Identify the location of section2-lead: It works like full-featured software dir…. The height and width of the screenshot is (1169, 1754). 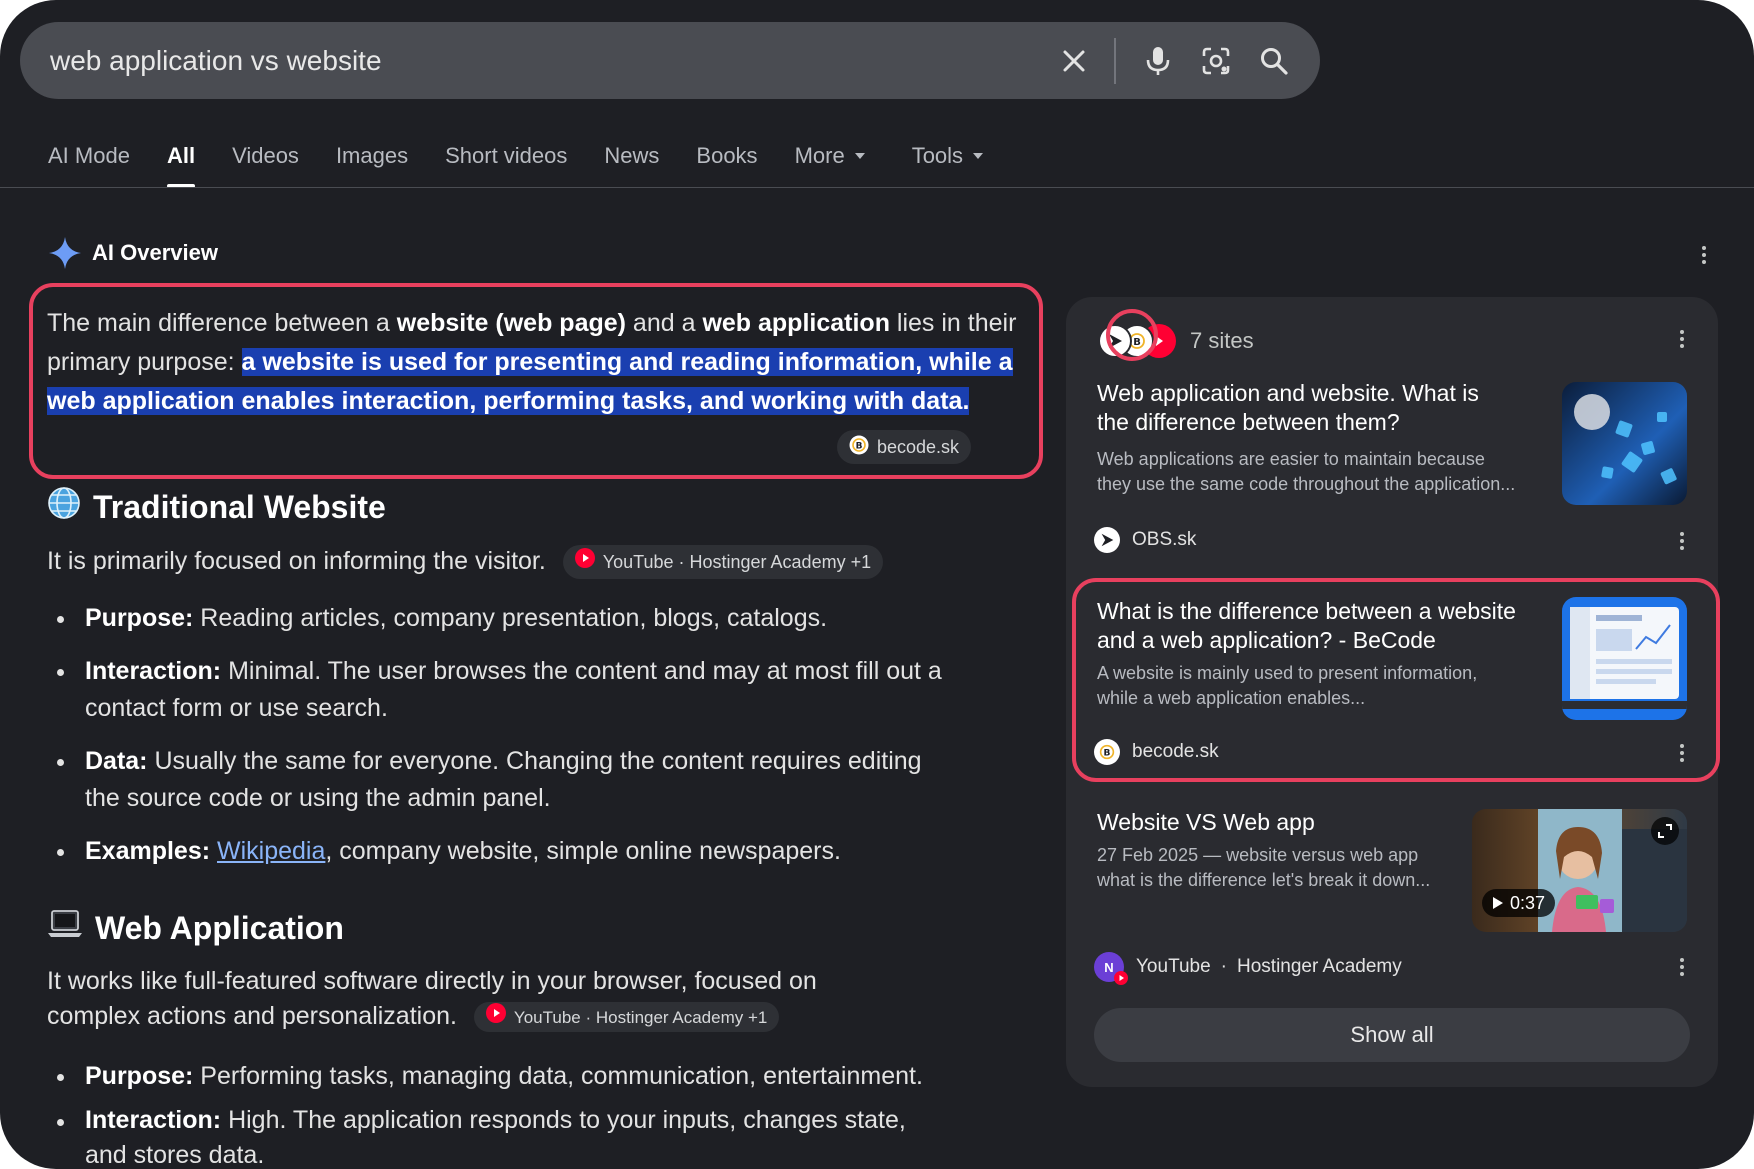
(527, 999).